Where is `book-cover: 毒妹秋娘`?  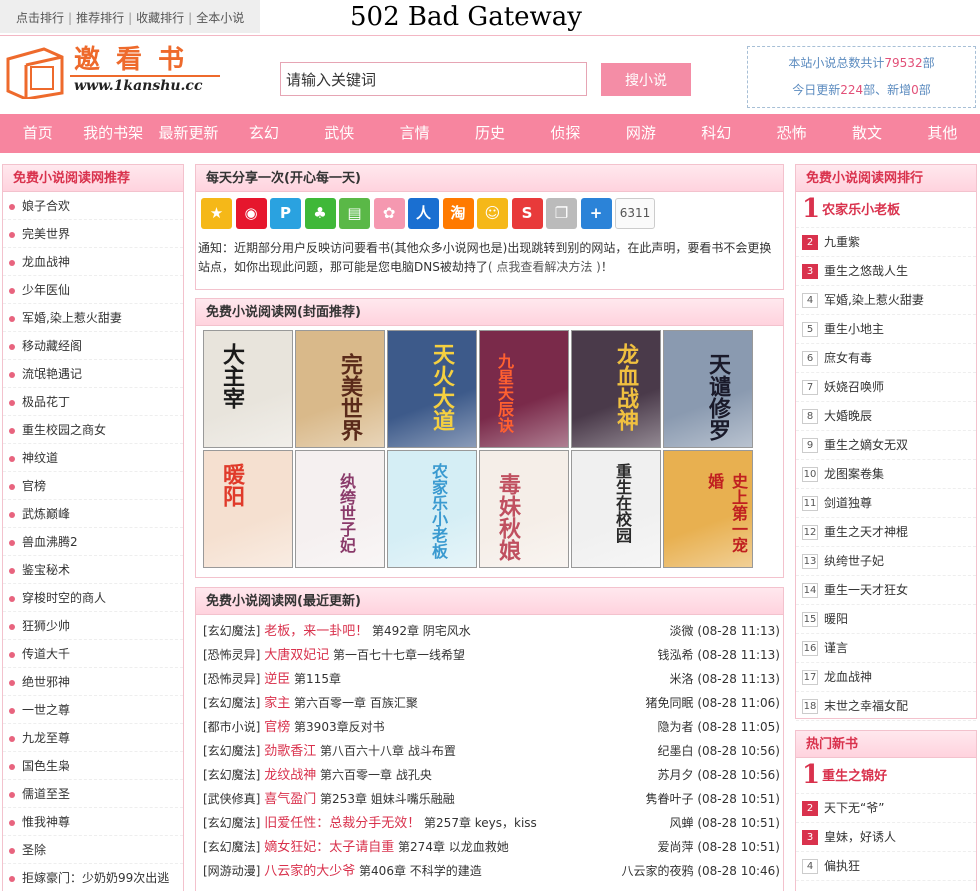
book-cover: 毒妹秋娘 is located at coordinates (524, 509).